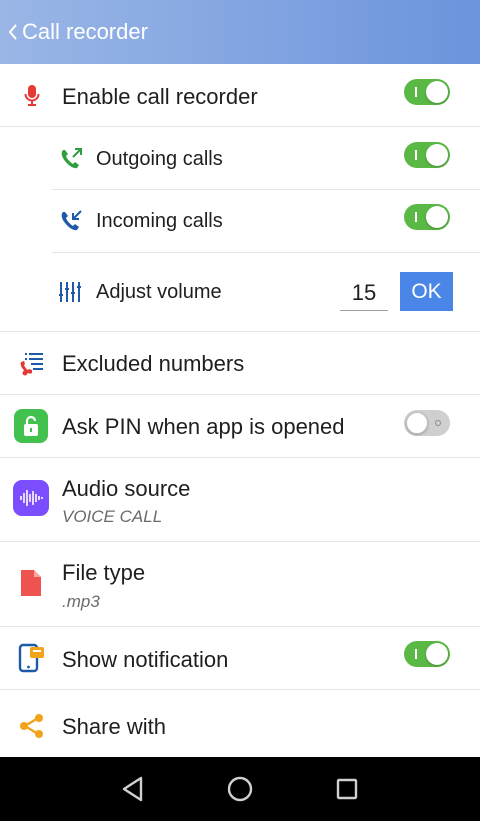 The height and width of the screenshot is (821, 480). Describe the element at coordinates (427, 423) in the screenshot. I see `ask-pin-toggle` at that location.